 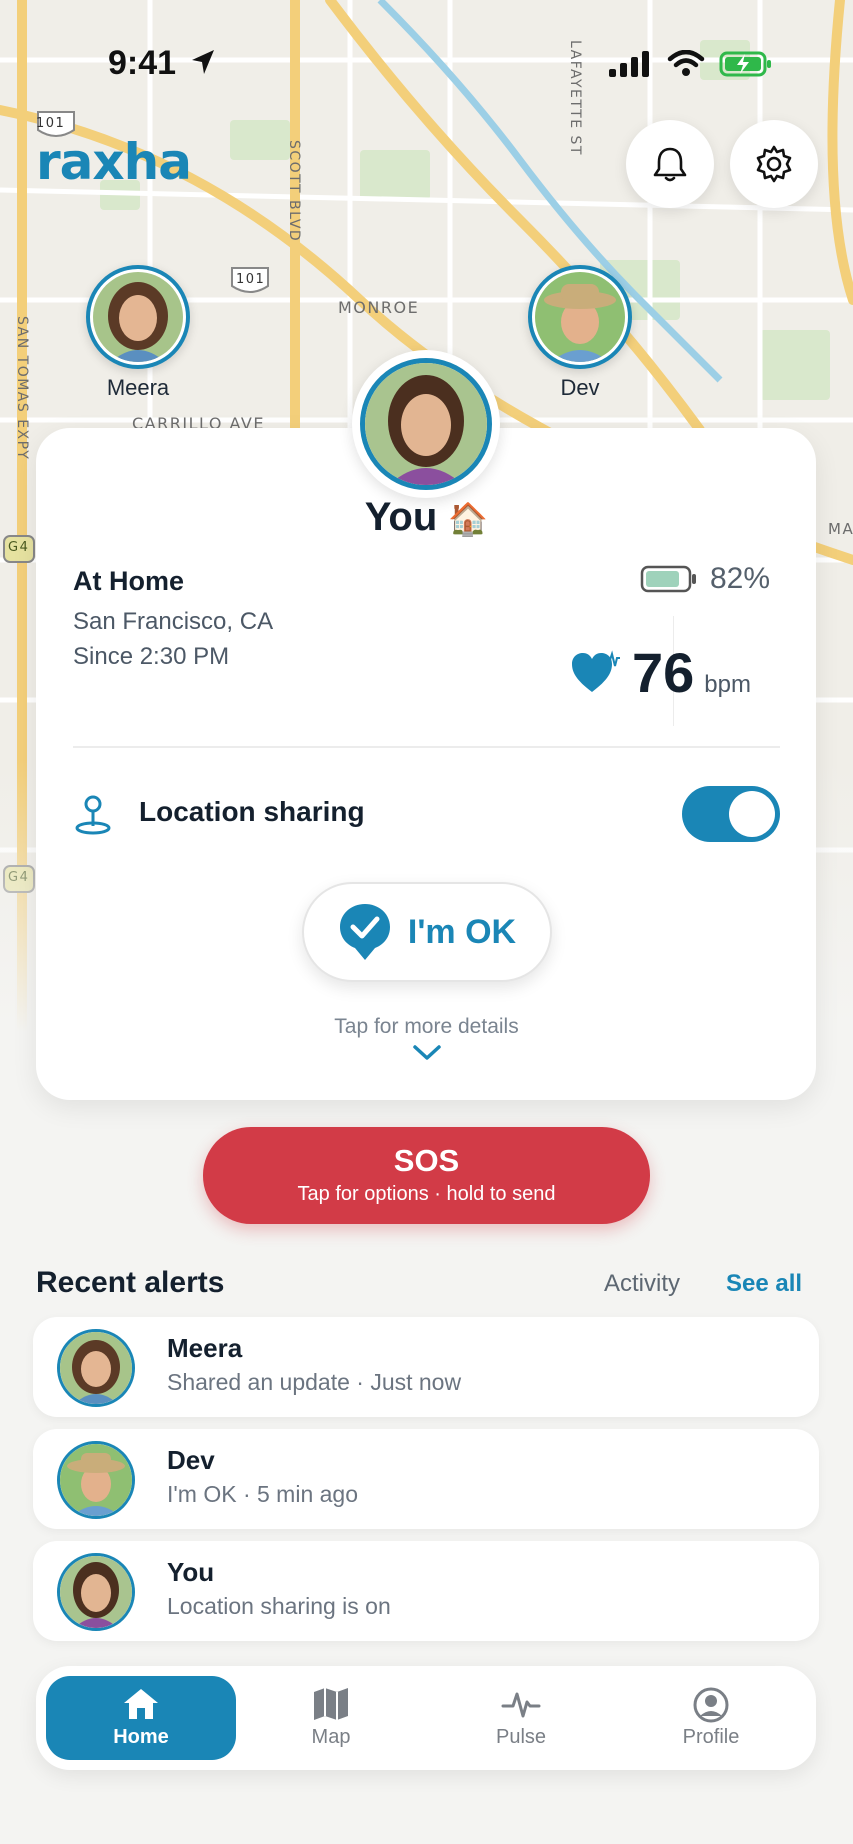 What do you see at coordinates (426, 1027) in the screenshot?
I see `details-hint: Tap for more details` at bounding box center [426, 1027].